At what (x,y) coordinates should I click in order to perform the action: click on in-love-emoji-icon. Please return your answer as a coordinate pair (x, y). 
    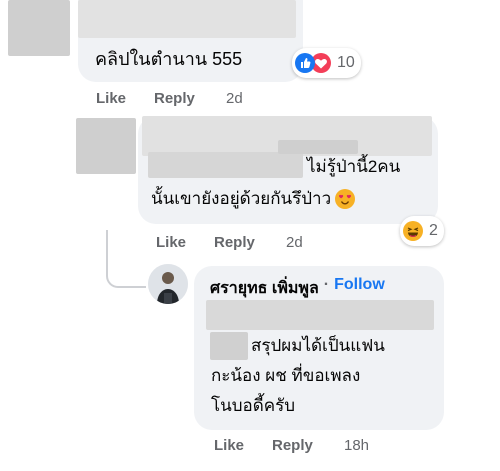
    Looking at the image, I should click on (345, 199).